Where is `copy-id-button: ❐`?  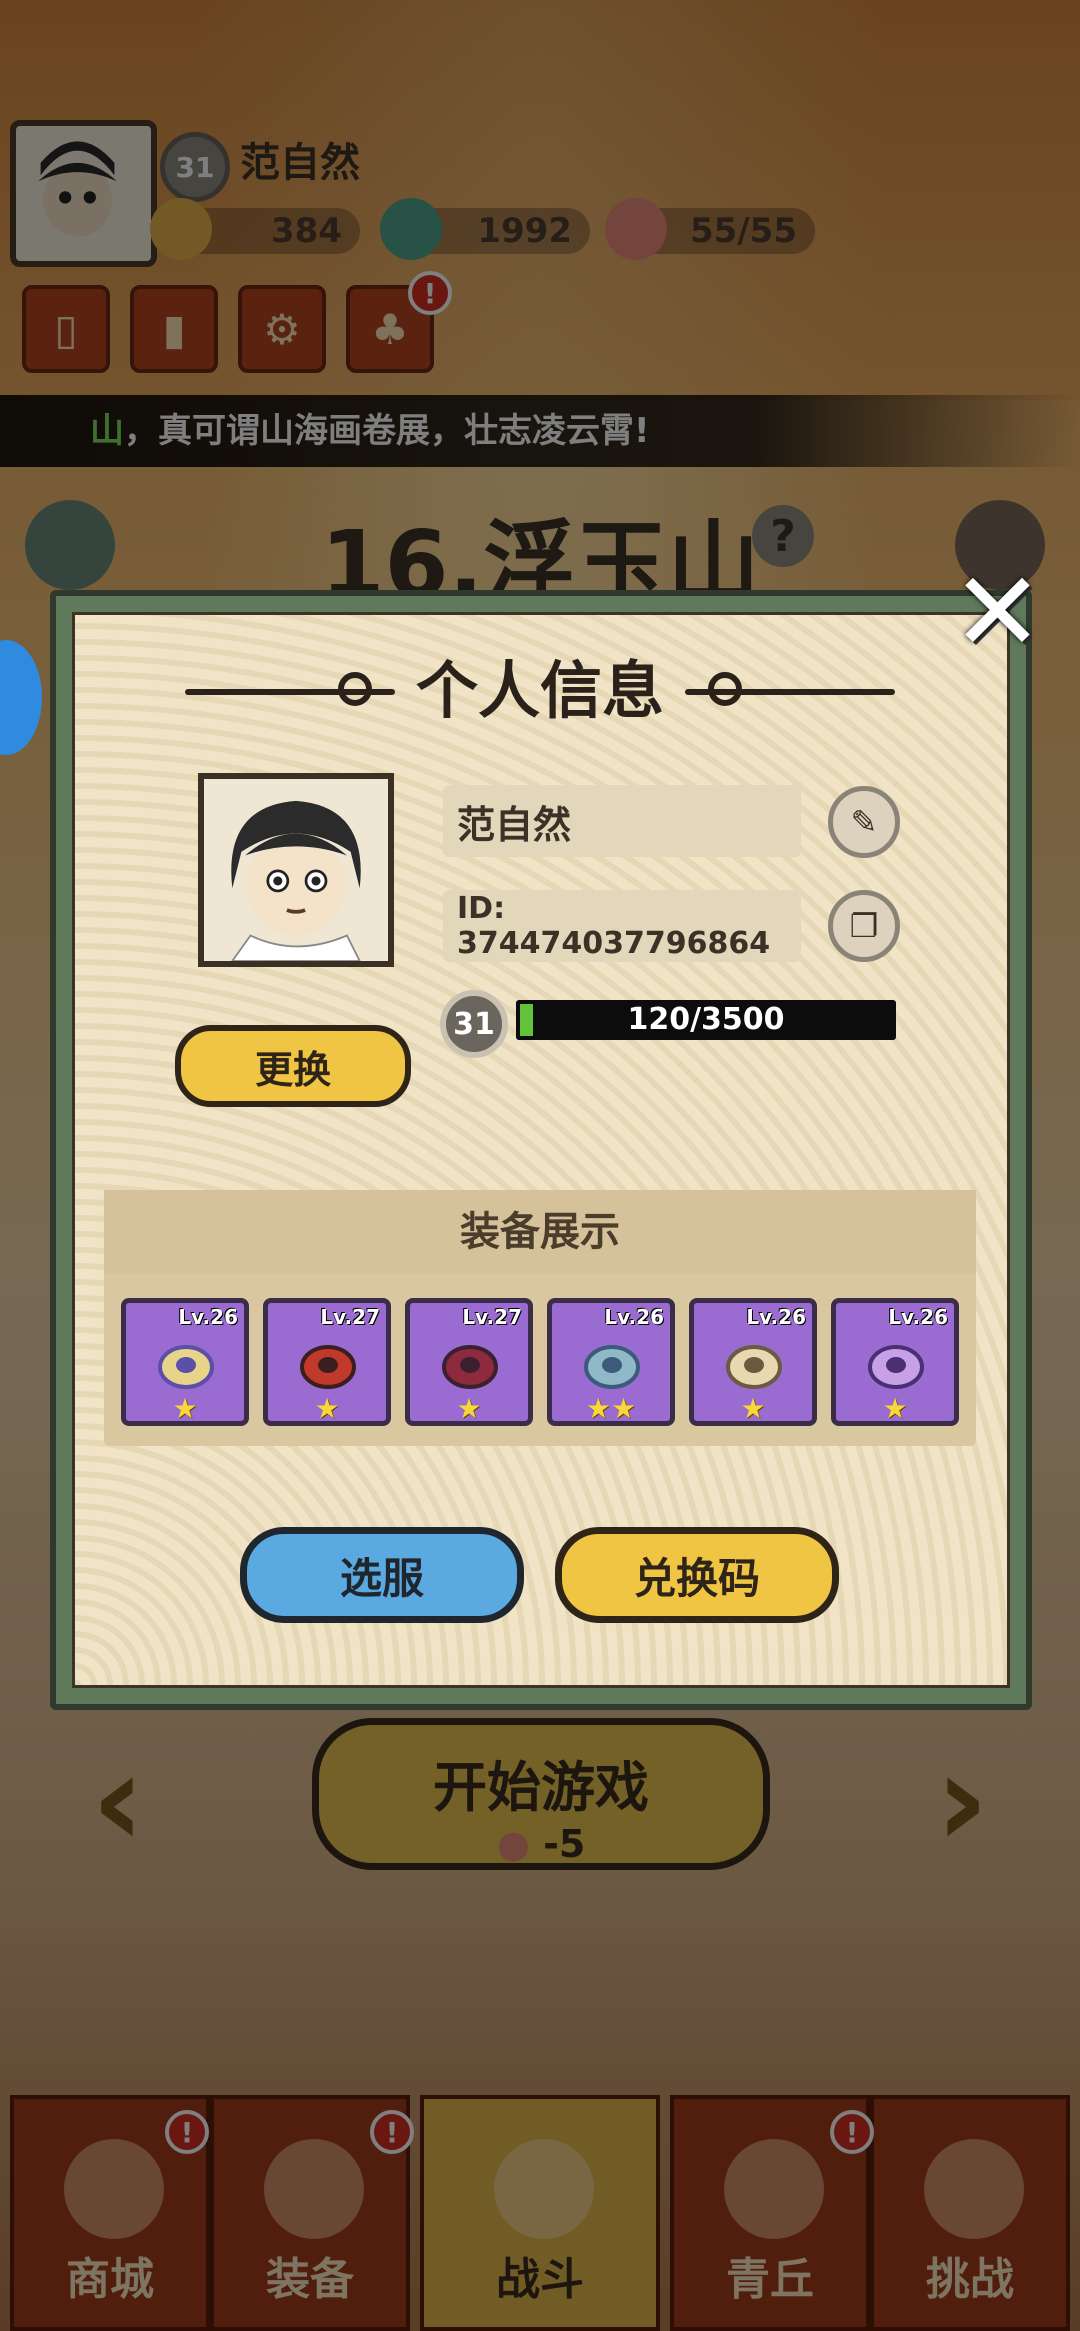
copy-id-button: ❐ is located at coordinates (864, 926).